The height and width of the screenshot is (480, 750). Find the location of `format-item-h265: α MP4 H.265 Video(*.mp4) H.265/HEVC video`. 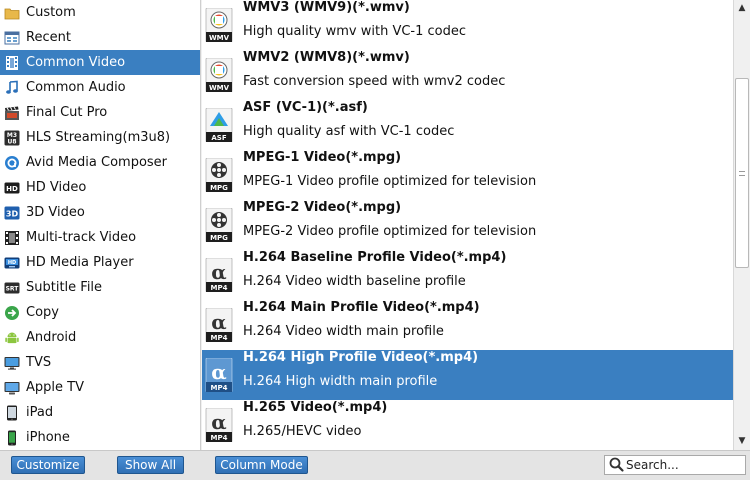

format-item-h265: α MP4 H.265 Video(*.mp4) H.265/HEVC video is located at coordinates (467, 425).